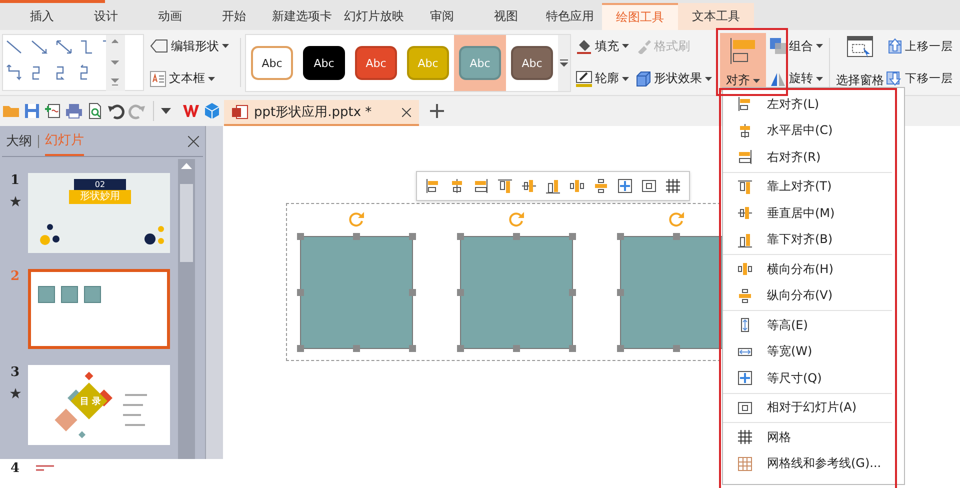 The image size is (960, 488). Describe the element at coordinates (807, 325) in the screenshot. I see `menu-item: 等高(E)` at that location.